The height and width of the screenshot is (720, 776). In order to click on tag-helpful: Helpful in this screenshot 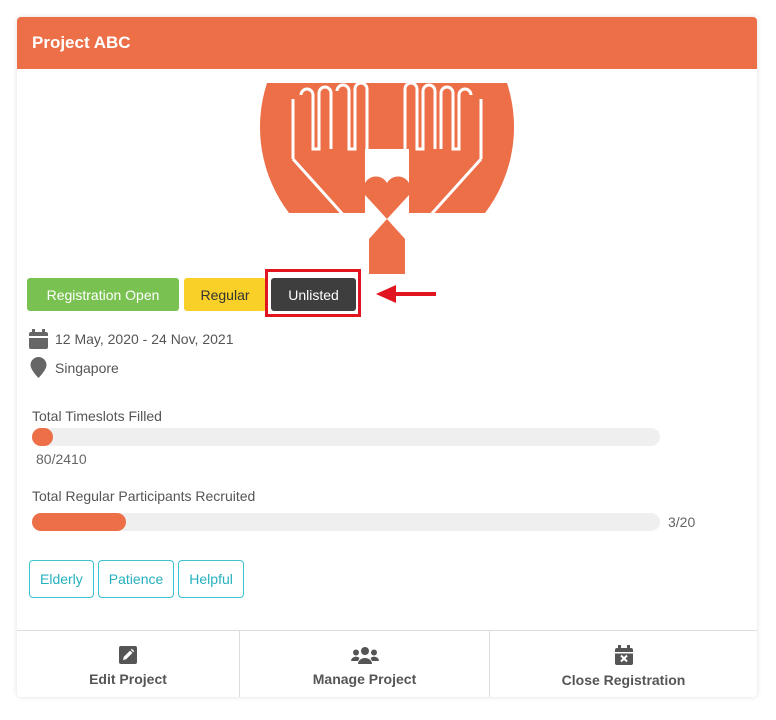, I will do `click(211, 579)`.